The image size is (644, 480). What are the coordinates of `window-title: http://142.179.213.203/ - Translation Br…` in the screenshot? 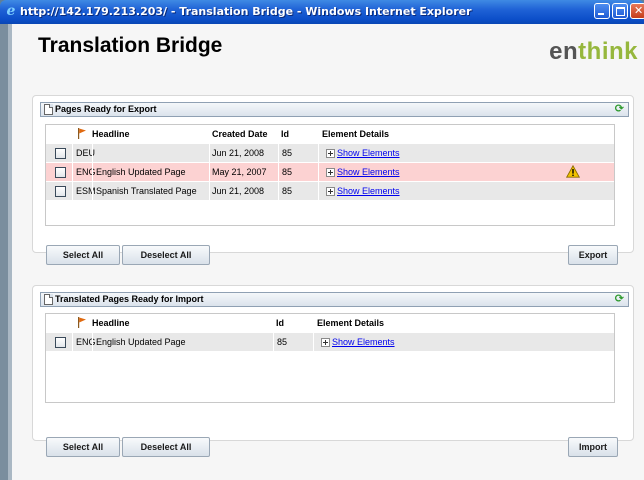 It's located at (246, 11).